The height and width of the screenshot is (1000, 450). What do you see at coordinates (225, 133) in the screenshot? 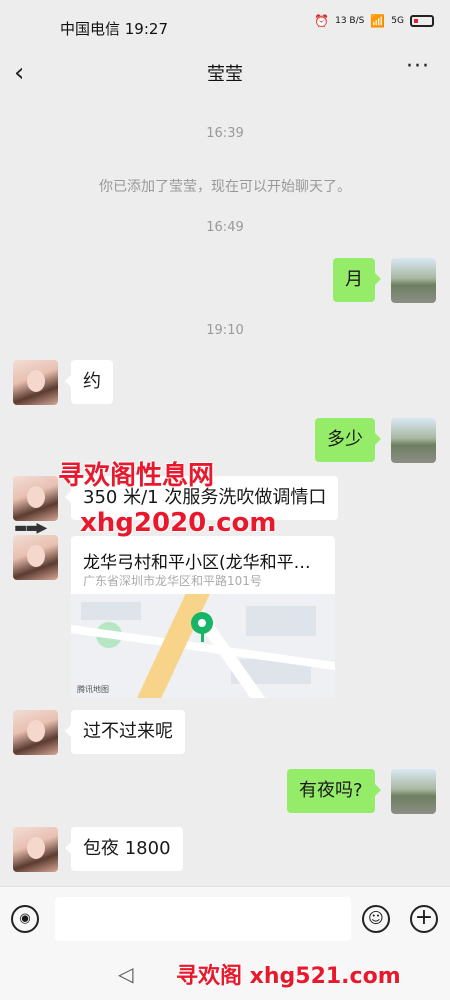
I see `timestamp: 16:39` at bounding box center [225, 133].